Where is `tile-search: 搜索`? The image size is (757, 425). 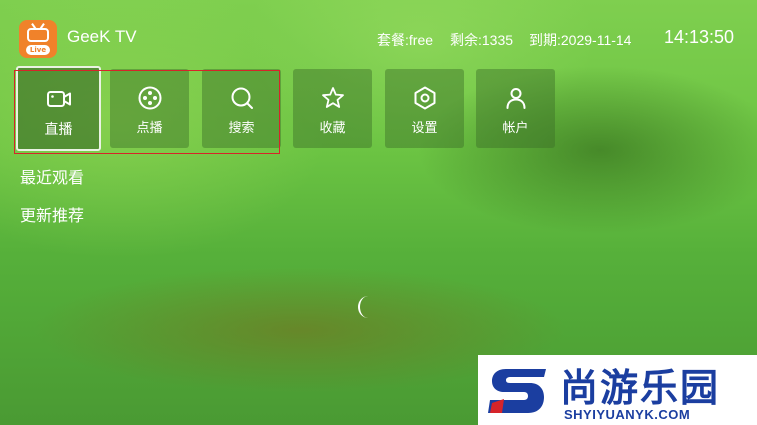 tile-search: 搜索 is located at coordinates (241, 108).